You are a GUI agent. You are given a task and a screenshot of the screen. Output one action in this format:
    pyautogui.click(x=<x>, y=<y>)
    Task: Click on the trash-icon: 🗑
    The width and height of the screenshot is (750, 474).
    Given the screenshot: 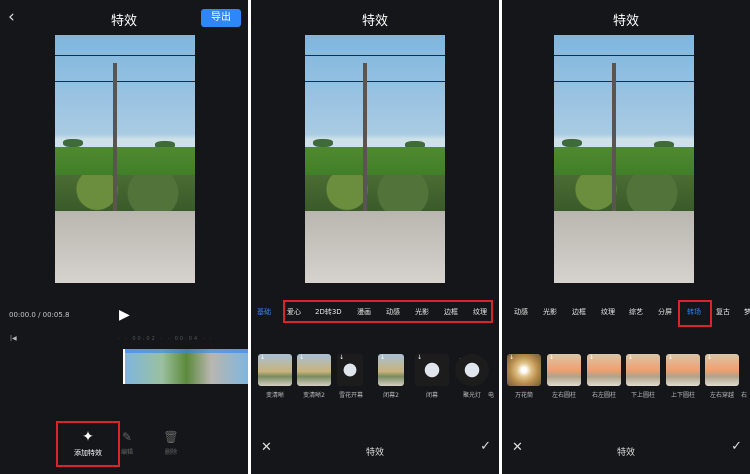 What is the action you would take?
    pyautogui.click(x=171, y=437)
    